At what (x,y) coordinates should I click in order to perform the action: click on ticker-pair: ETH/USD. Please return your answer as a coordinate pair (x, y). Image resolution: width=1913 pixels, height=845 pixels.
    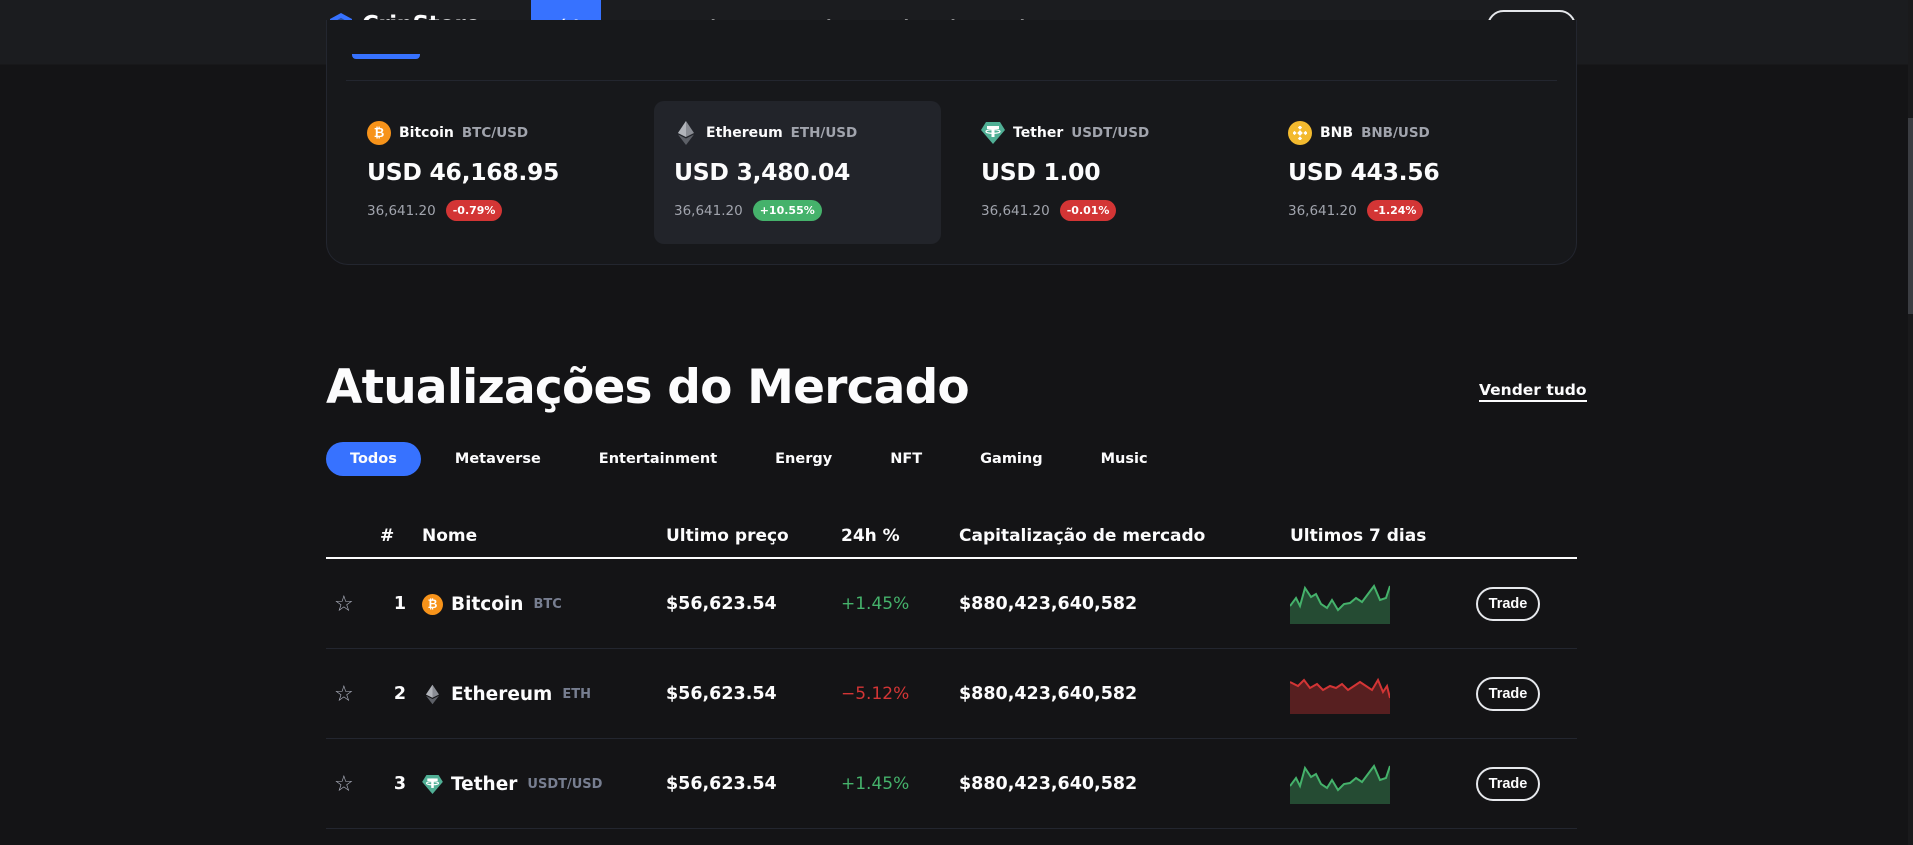
    Looking at the image, I should click on (824, 133).